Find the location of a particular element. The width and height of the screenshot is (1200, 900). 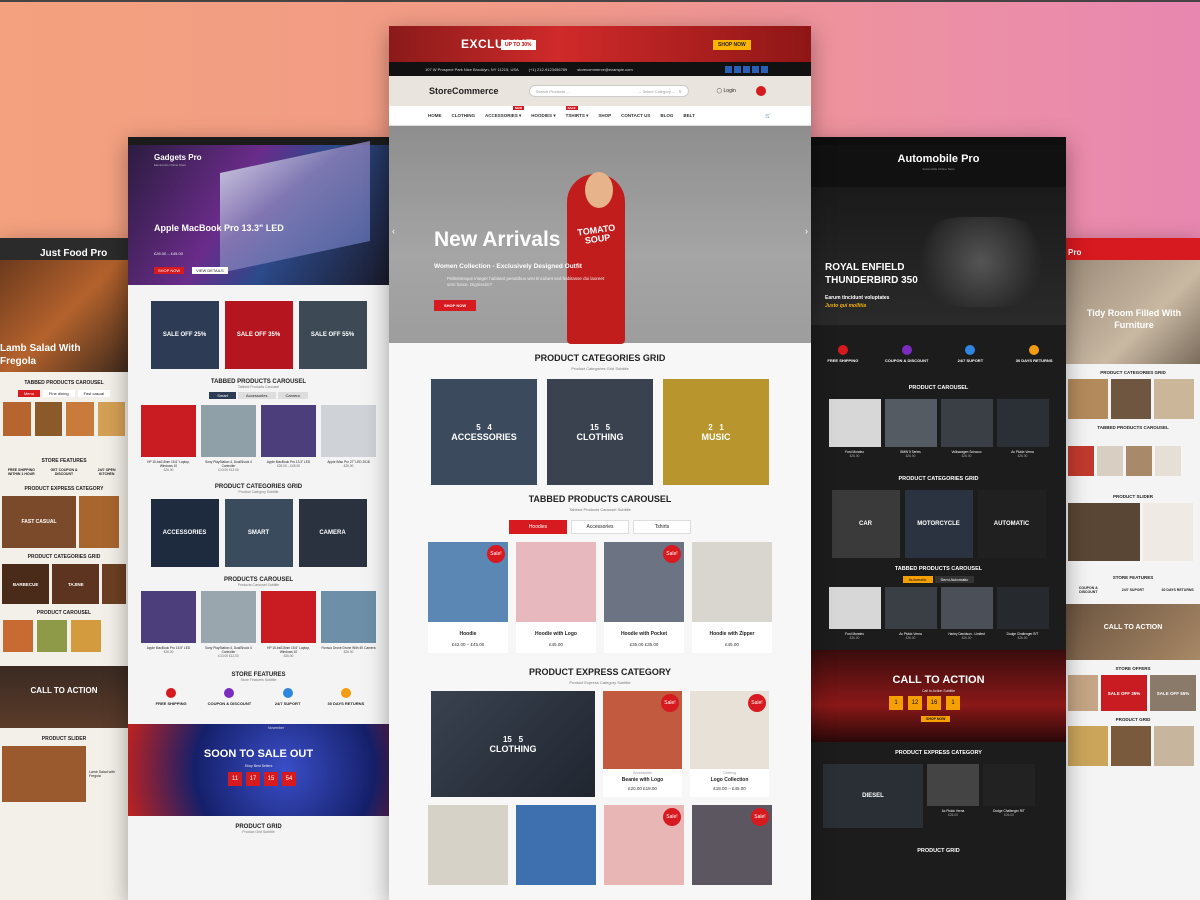

product-card: Hoodie with Zipper £45.00 is located at coordinates (732, 597).